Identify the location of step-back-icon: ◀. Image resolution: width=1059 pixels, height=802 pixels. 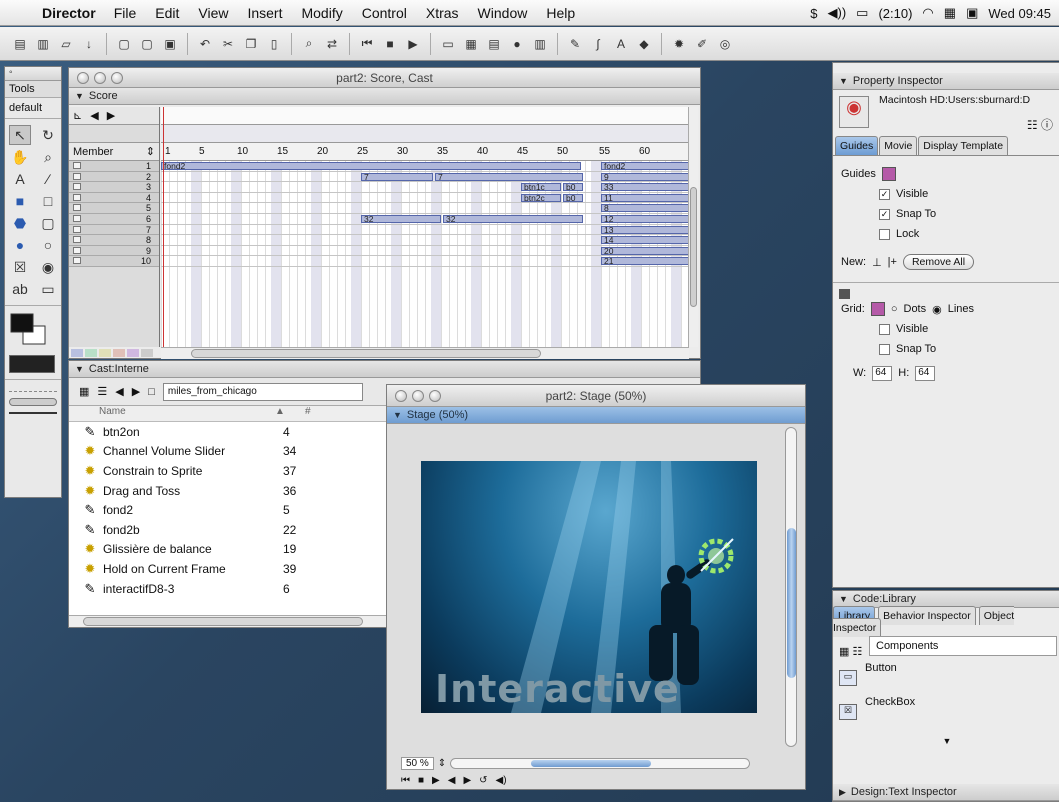
(452, 780).